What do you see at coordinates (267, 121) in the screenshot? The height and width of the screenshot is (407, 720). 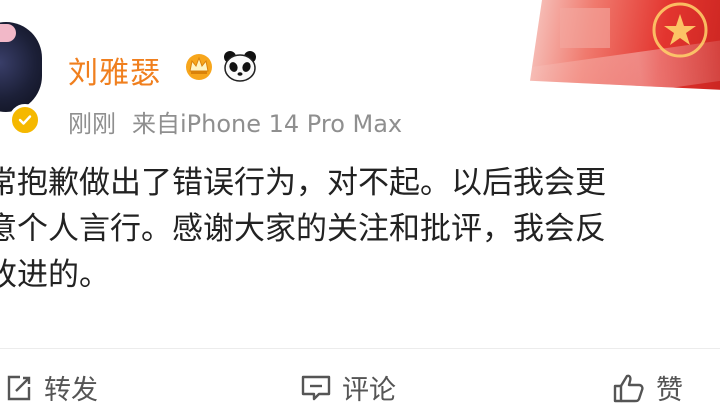 I see `post-source: 来自iPhone 14 Pro Max` at bounding box center [267, 121].